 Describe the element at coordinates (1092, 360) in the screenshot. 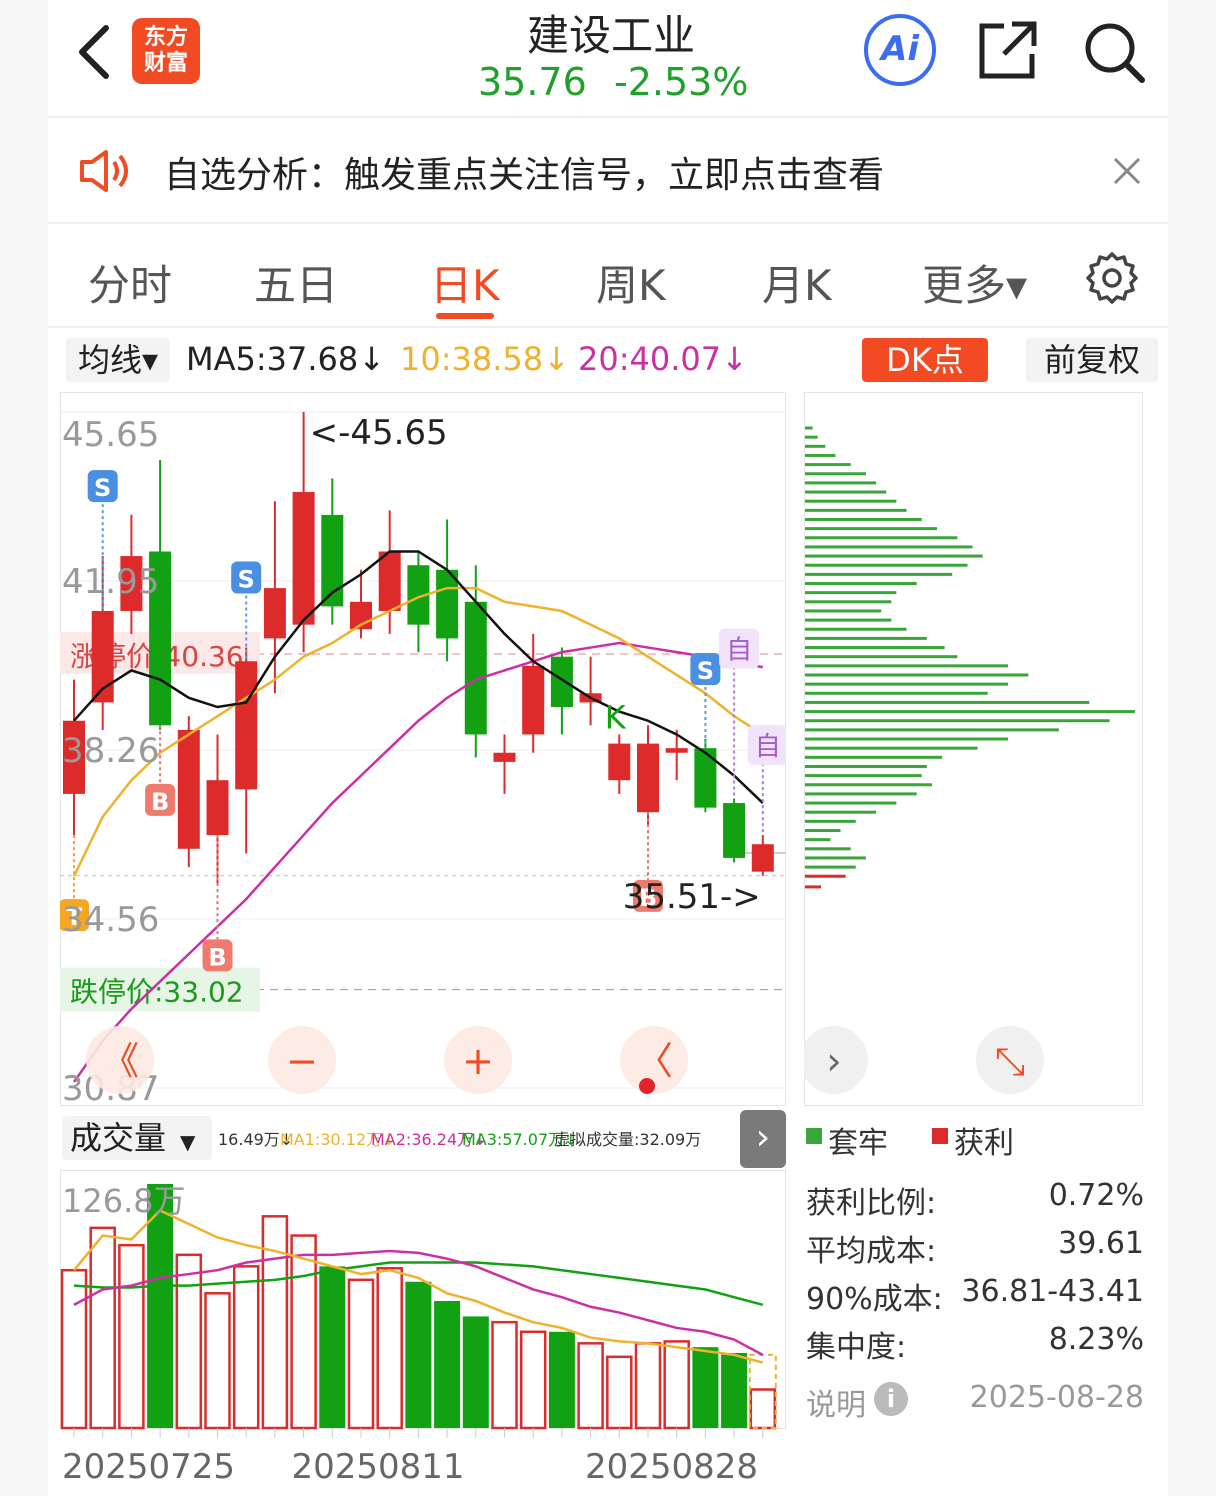

I see `adjust-mode-button: 前复权` at that location.